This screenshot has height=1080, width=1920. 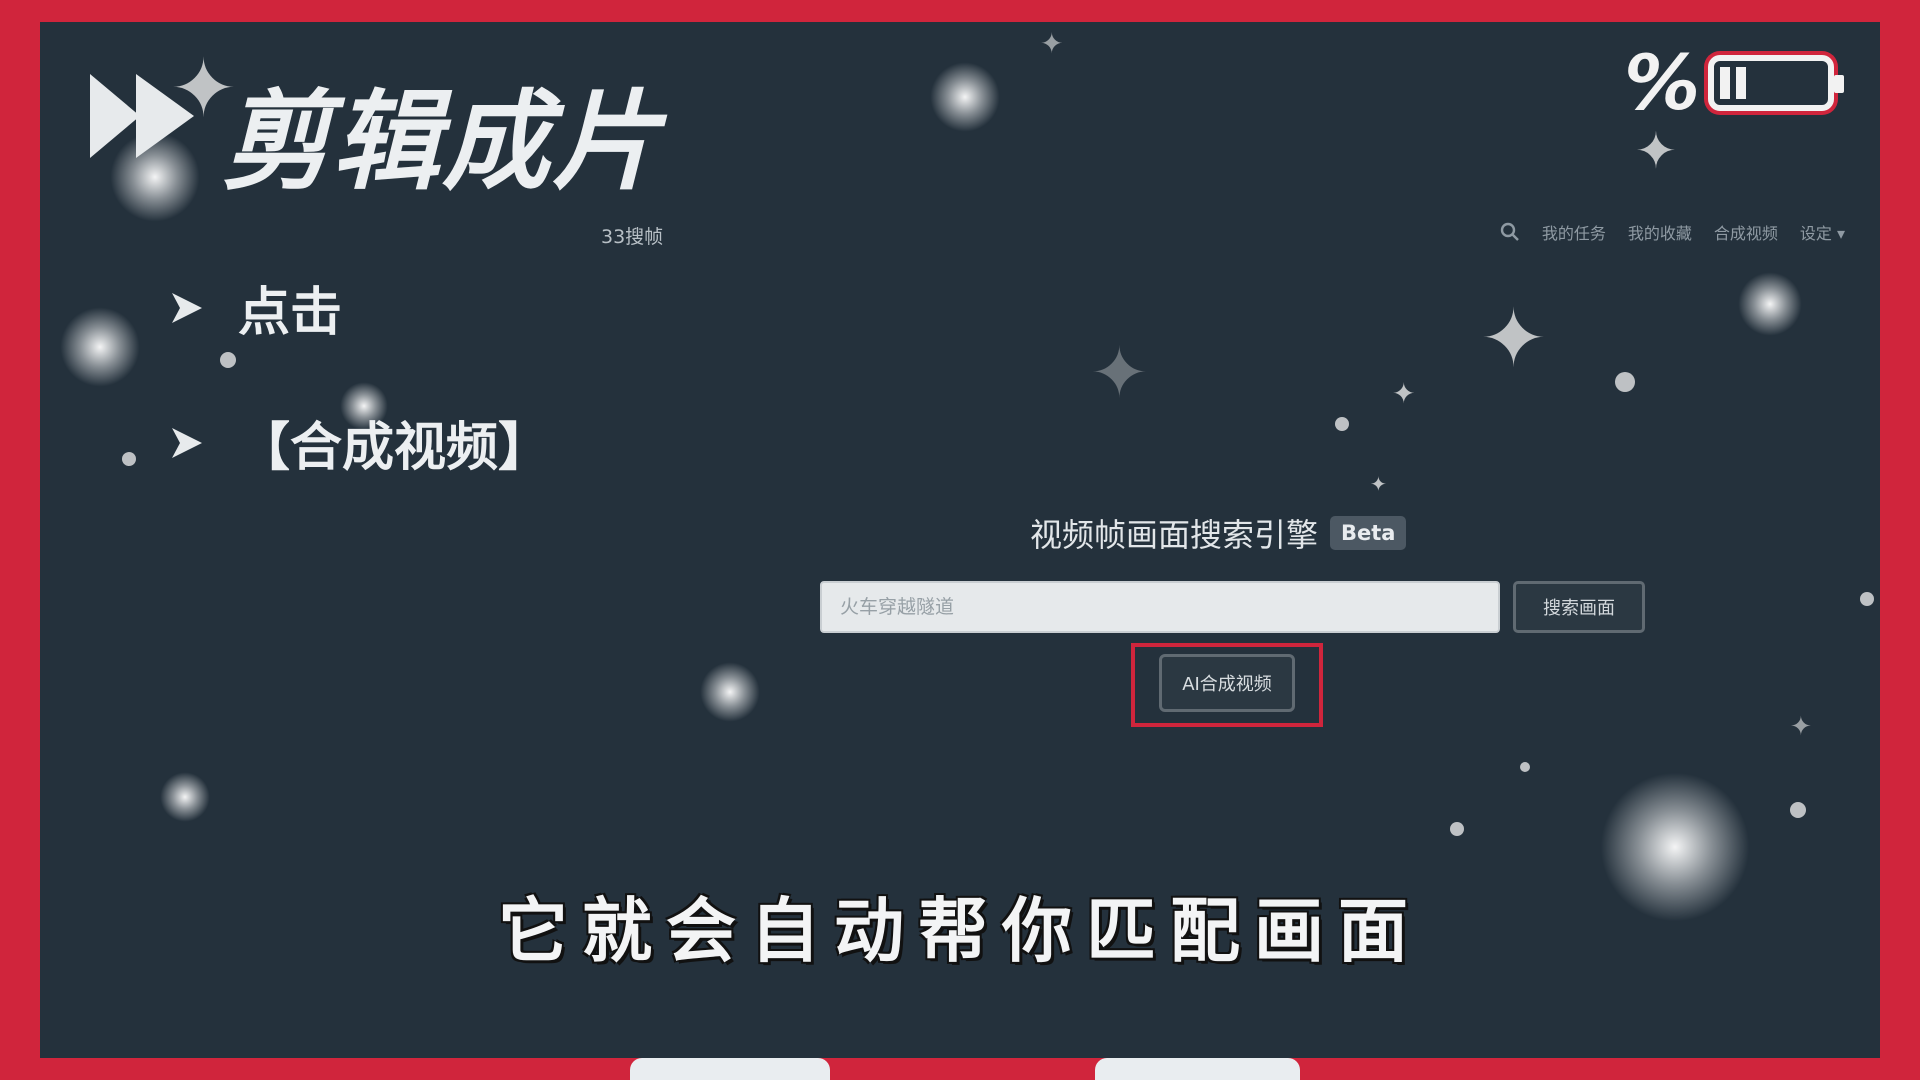 I want to click on bullet-text: 【合成视频】, so click(x=394, y=448).